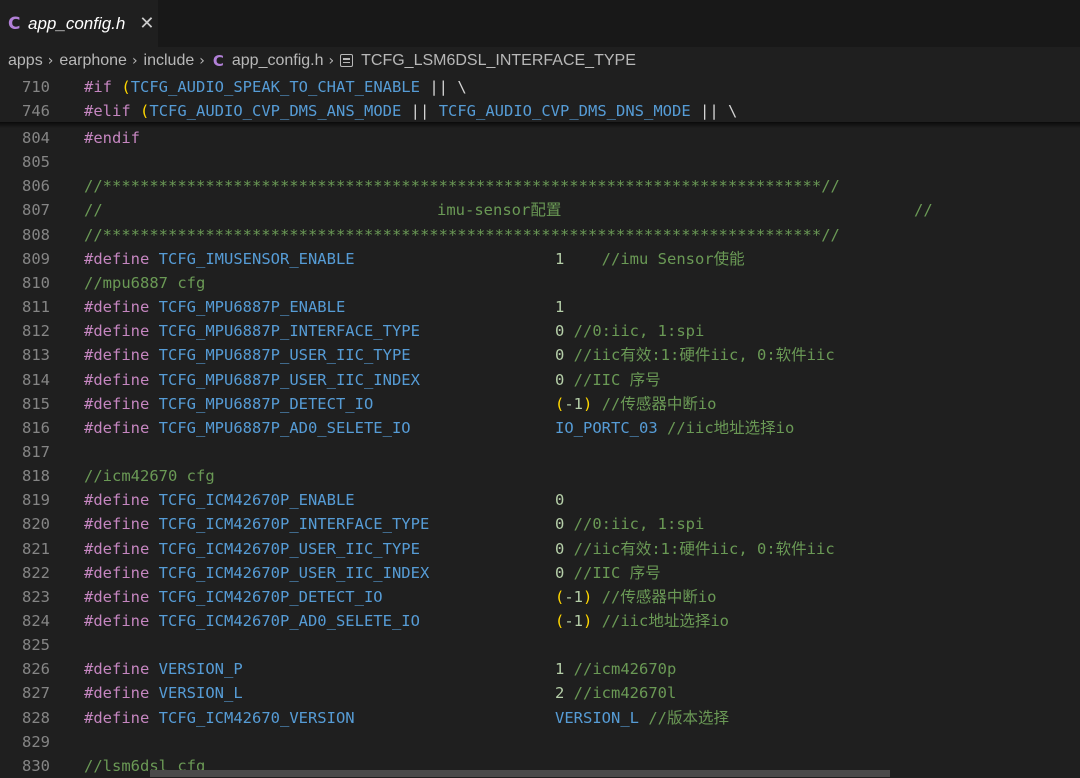 This screenshot has height=778, width=1080. What do you see at coordinates (520, 773) in the screenshot?
I see `horizontal-scrollbar` at bounding box center [520, 773].